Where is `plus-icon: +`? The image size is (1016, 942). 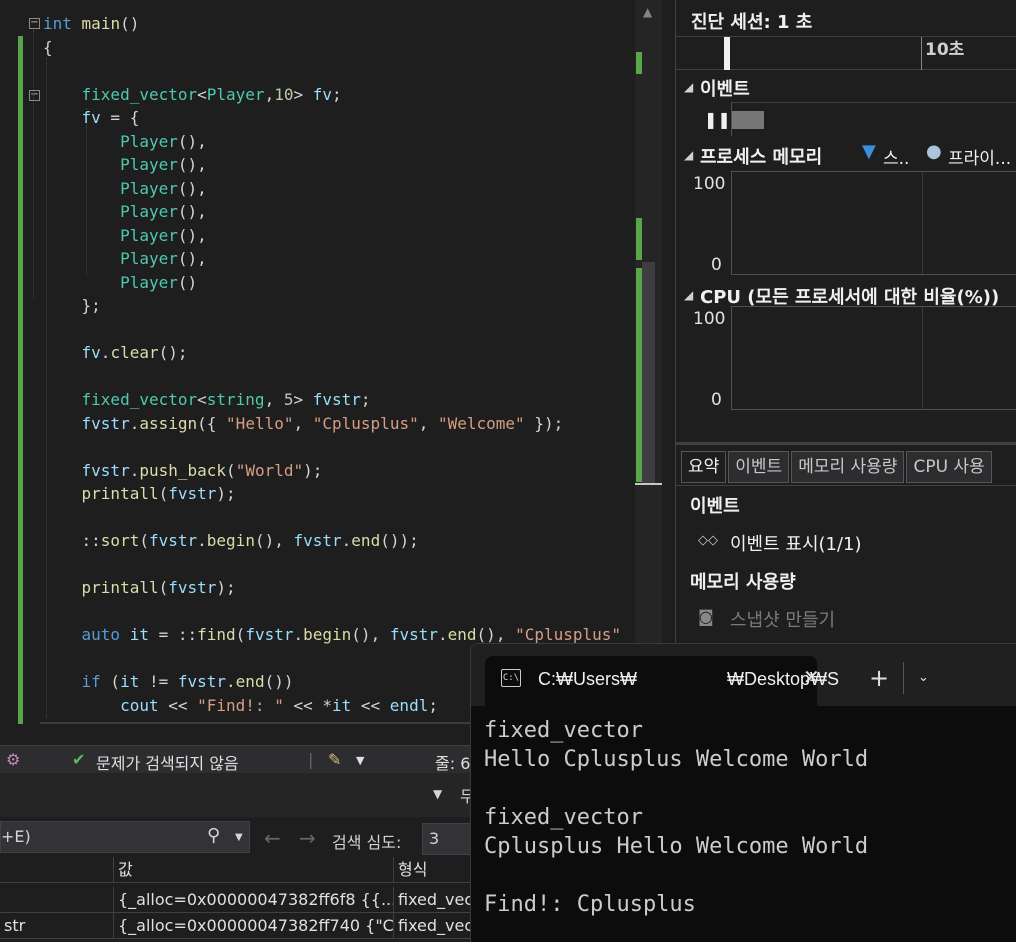
plus-icon: + is located at coordinates (879, 678).